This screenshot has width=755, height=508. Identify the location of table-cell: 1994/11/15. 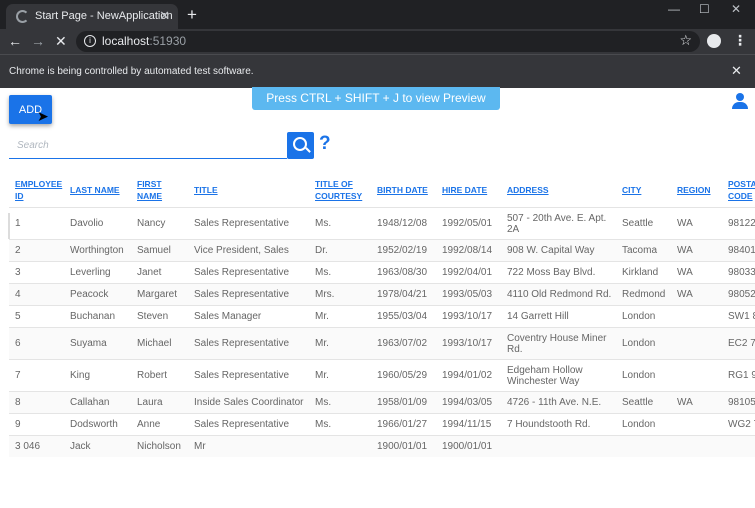
(468, 424).